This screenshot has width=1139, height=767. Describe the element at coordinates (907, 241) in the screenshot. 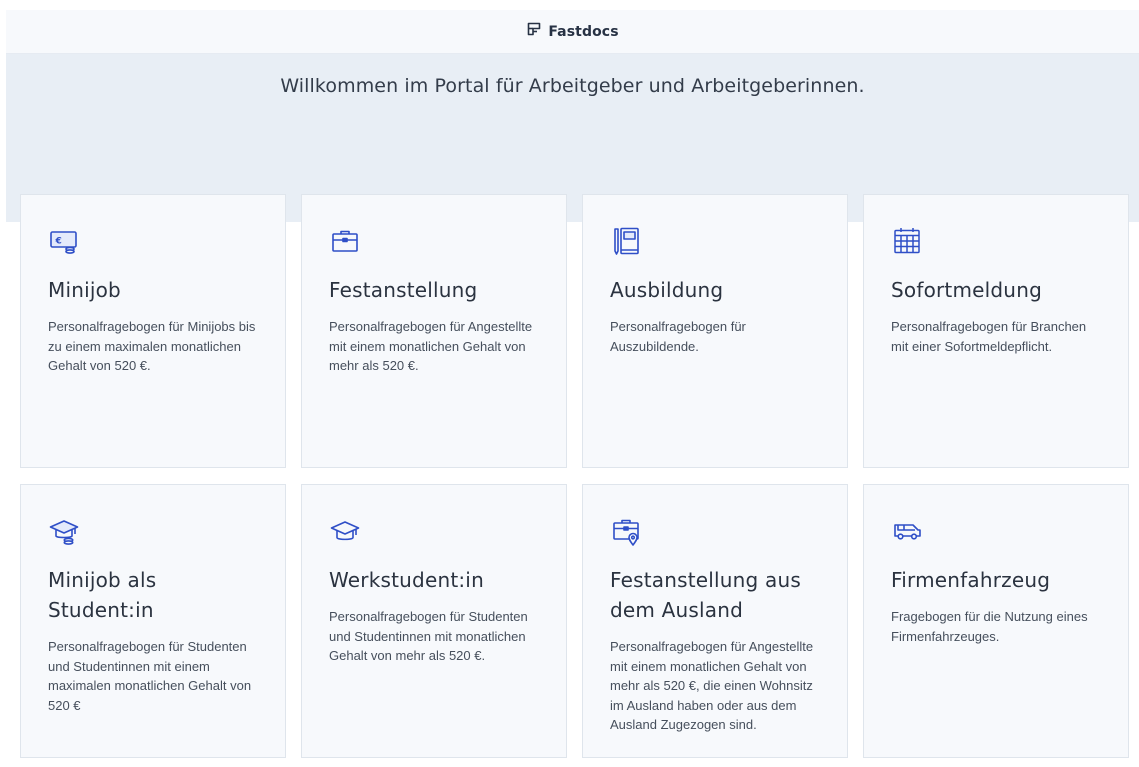

I see `calendar-icon` at that location.